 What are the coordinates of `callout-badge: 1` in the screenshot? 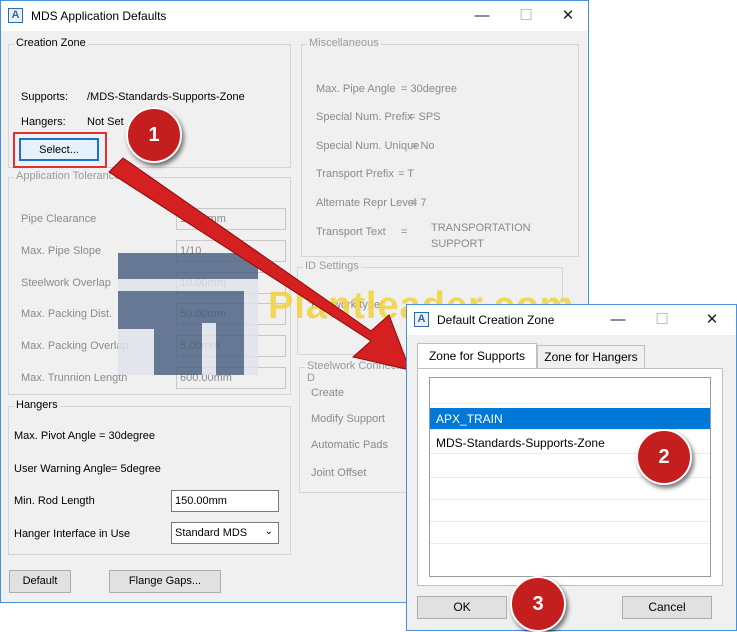 It's located at (154, 135).